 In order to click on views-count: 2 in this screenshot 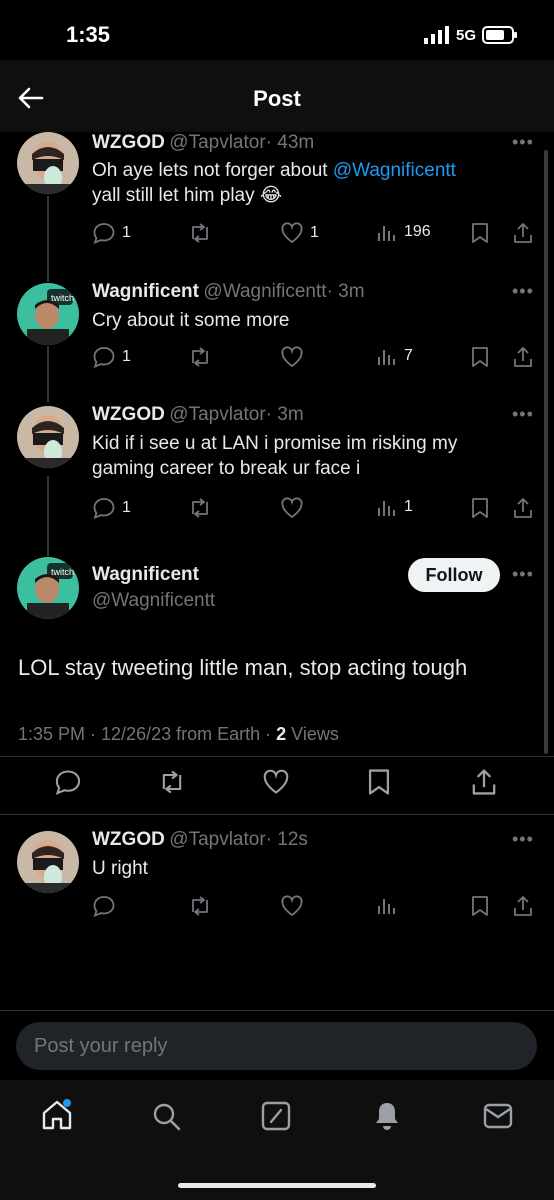, I will do `click(281, 734)`.